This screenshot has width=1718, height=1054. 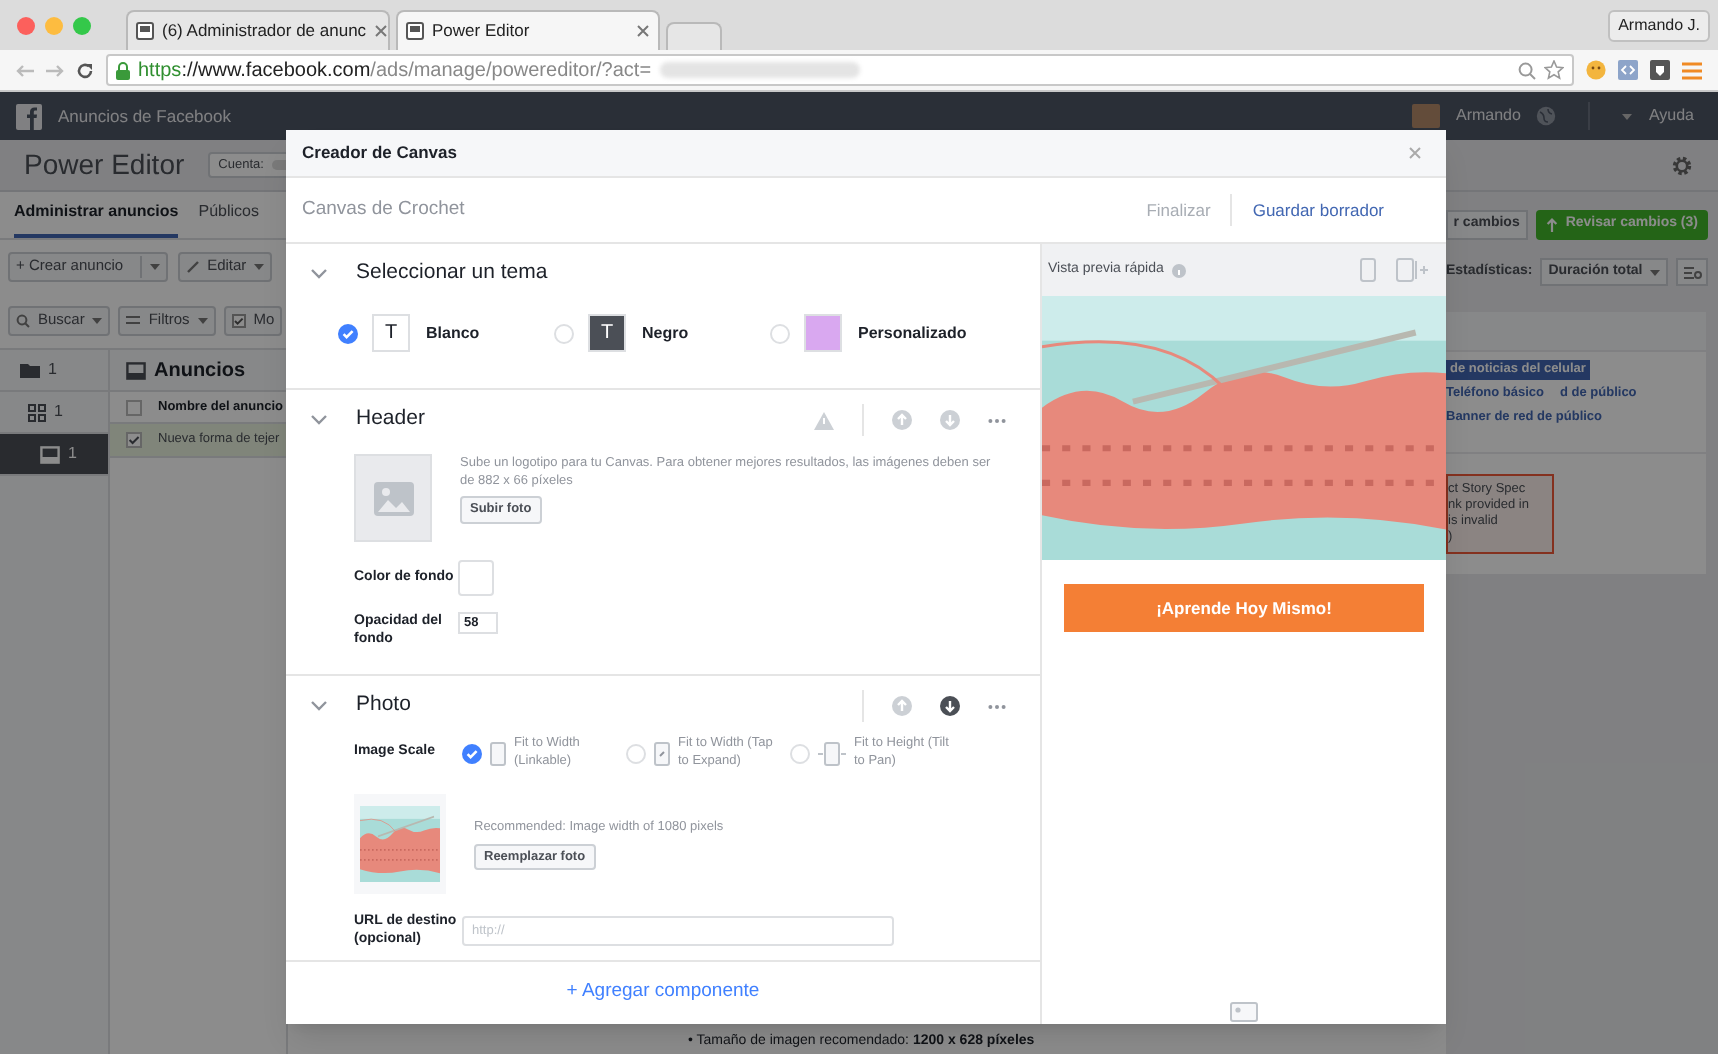 I want to click on canvas-name: Canvas de Crochet, so click(x=383, y=209).